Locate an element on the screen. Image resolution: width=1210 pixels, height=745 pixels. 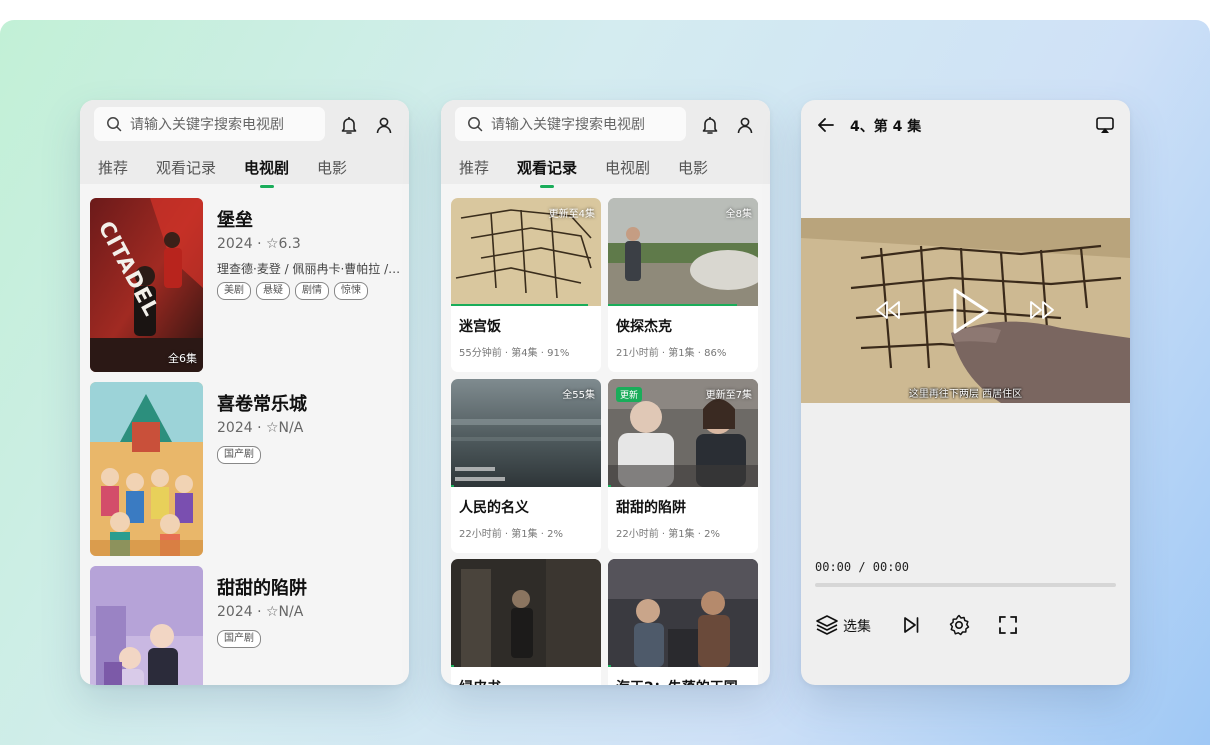
thumbnail: 全55集 is located at coordinates (526, 433).